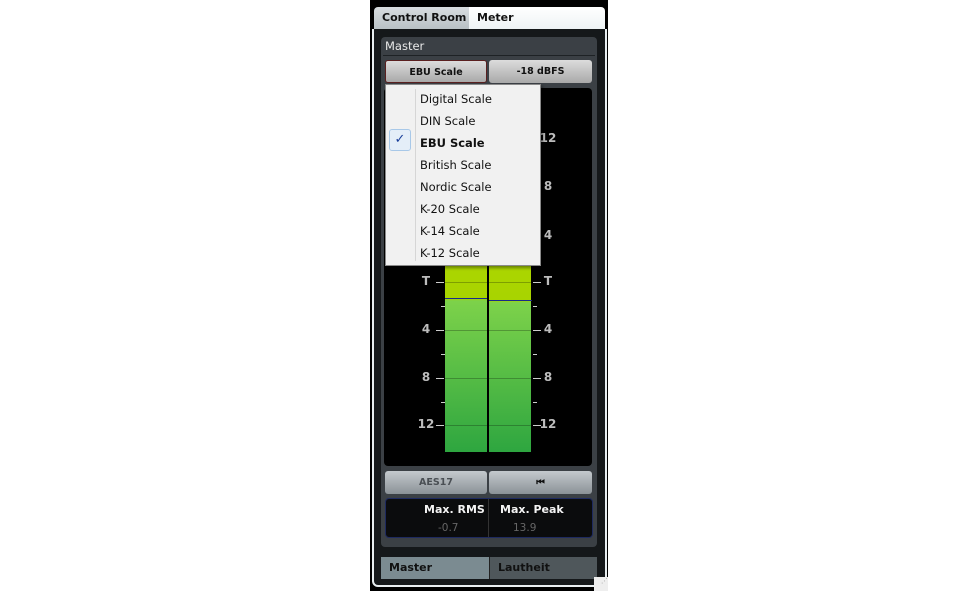  I want to click on peak-line-left, so click(466, 298).